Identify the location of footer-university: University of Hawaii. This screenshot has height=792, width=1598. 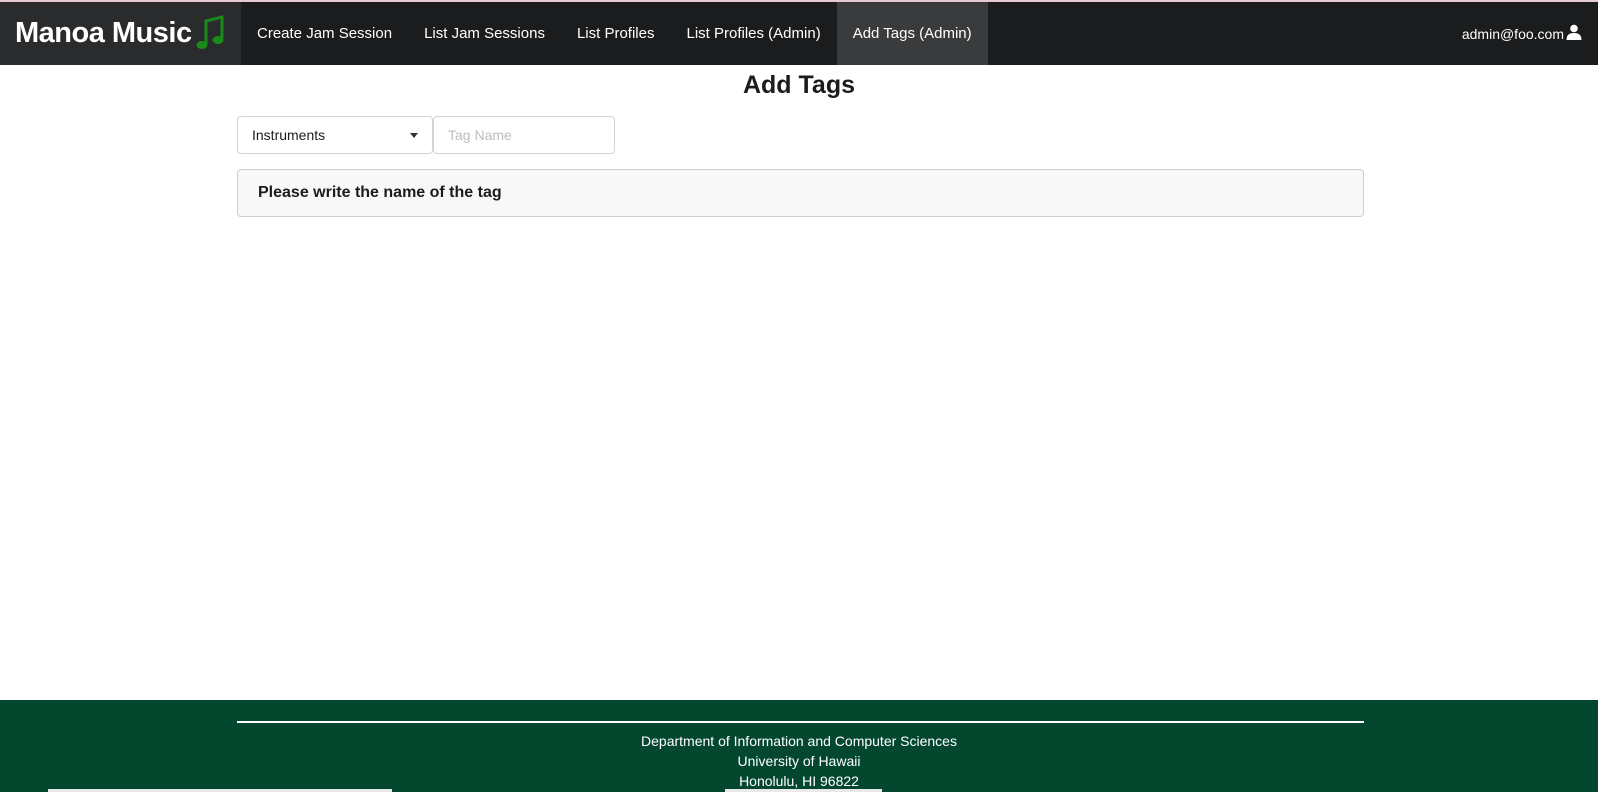
(799, 761).